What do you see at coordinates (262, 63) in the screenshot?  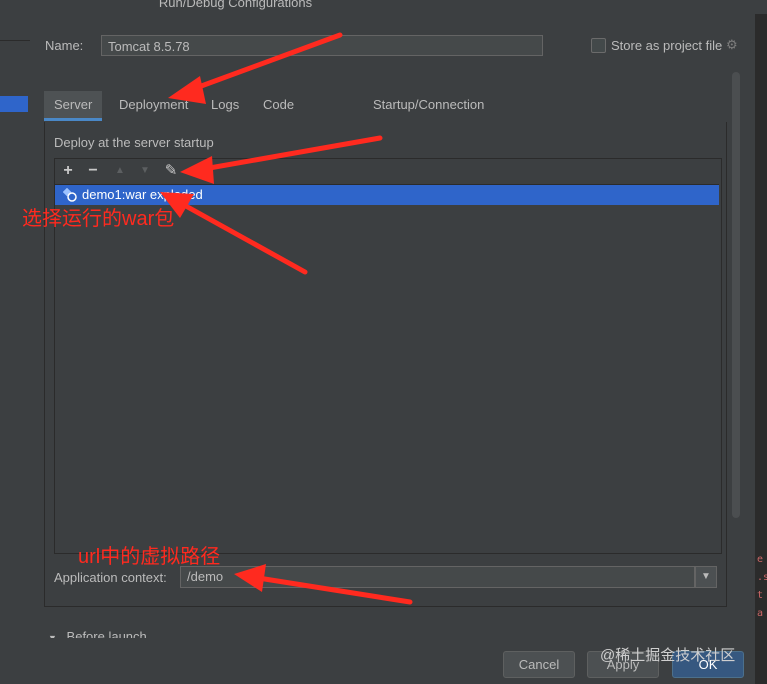 I see `arrow-to-deployment-tab` at bounding box center [262, 63].